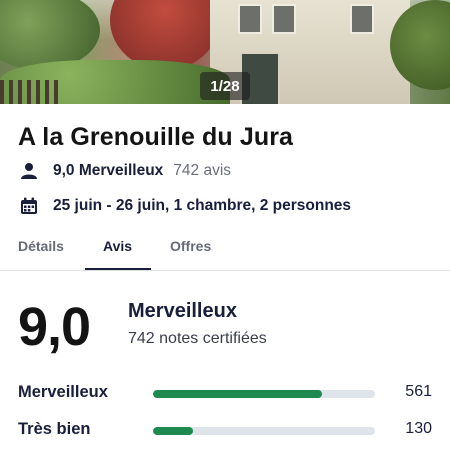 This screenshot has width=450, height=450. I want to click on verified-reviews-count: 742 notes certifiées, so click(197, 338).